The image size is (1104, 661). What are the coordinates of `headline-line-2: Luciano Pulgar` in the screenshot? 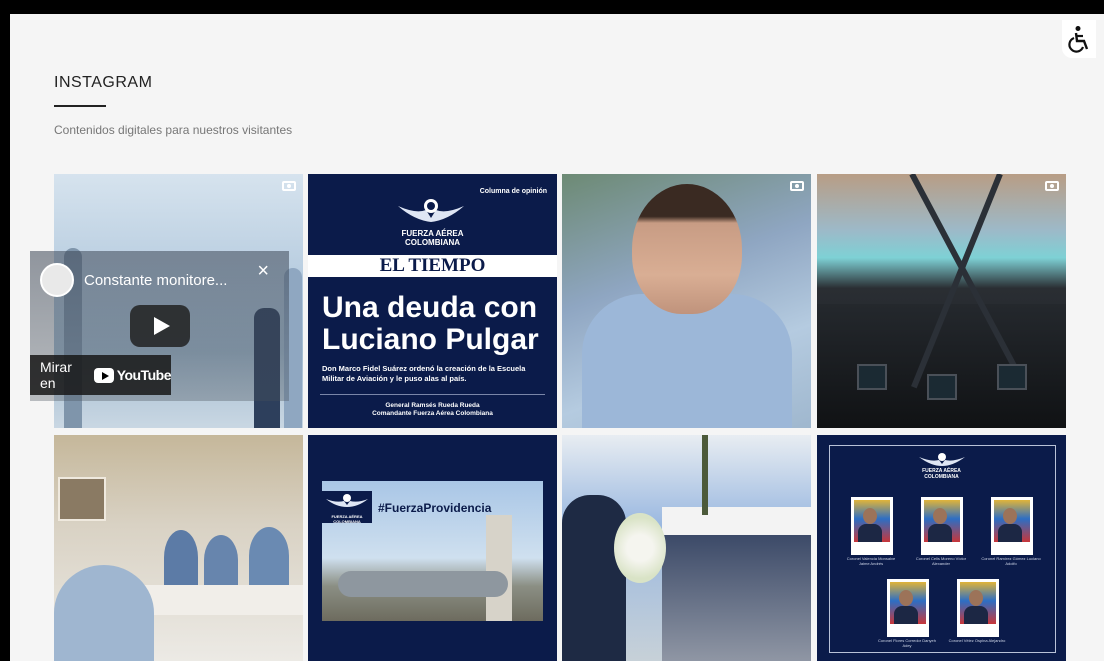 It's located at (430, 339).